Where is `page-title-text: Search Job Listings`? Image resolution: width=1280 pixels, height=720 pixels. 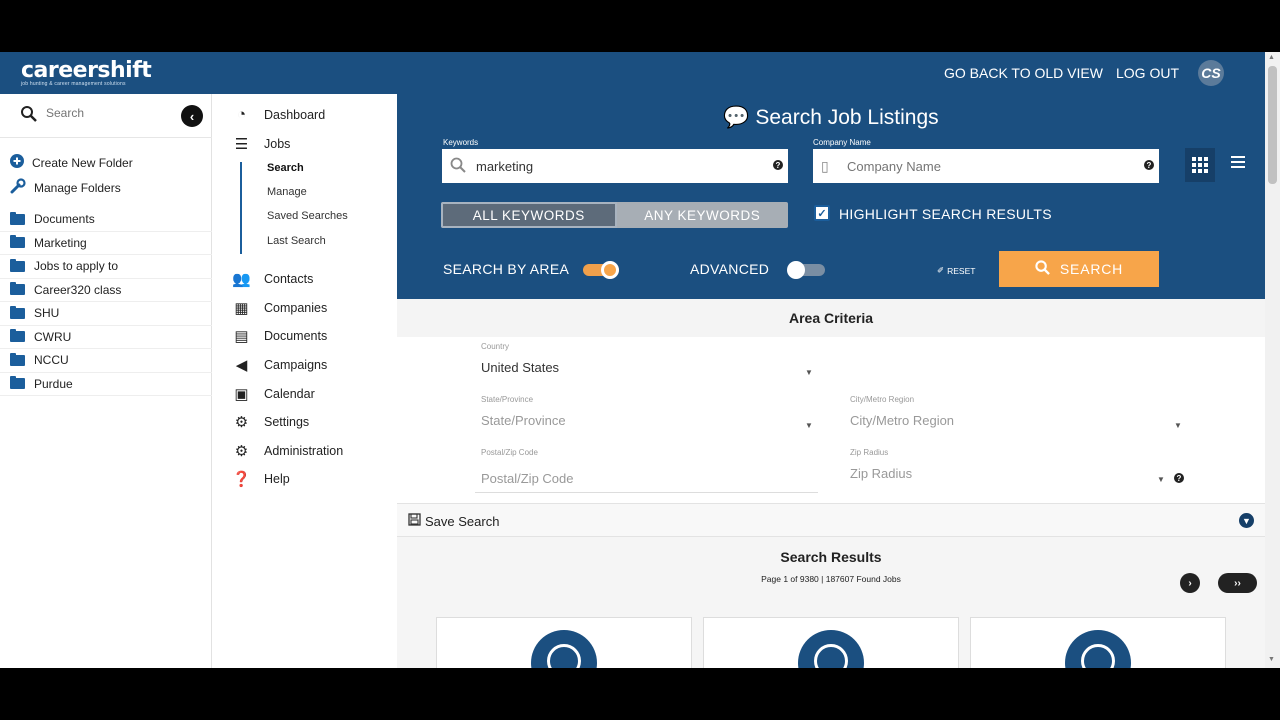
page-title-text: Search Job Listings is located at coordinates (847, 117).